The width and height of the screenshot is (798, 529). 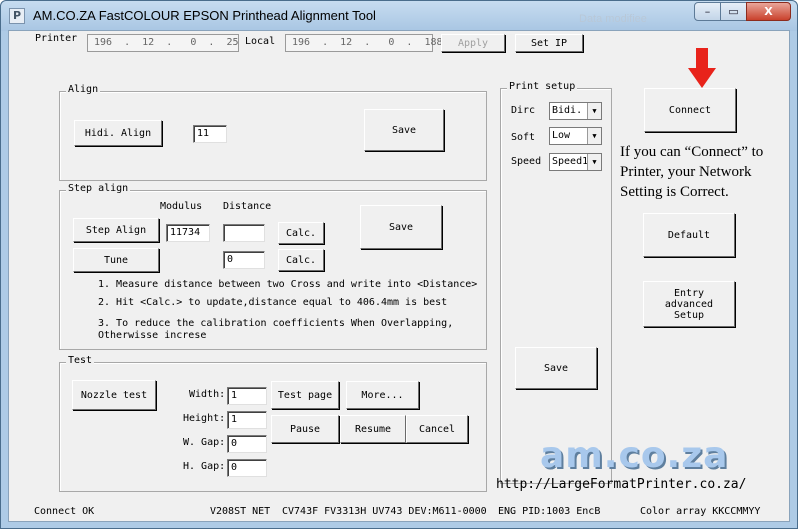 What do you see at coordinates (473, 43) in the screenshot?
I see `apply-button: Apply` at bounding box center [473, 43].